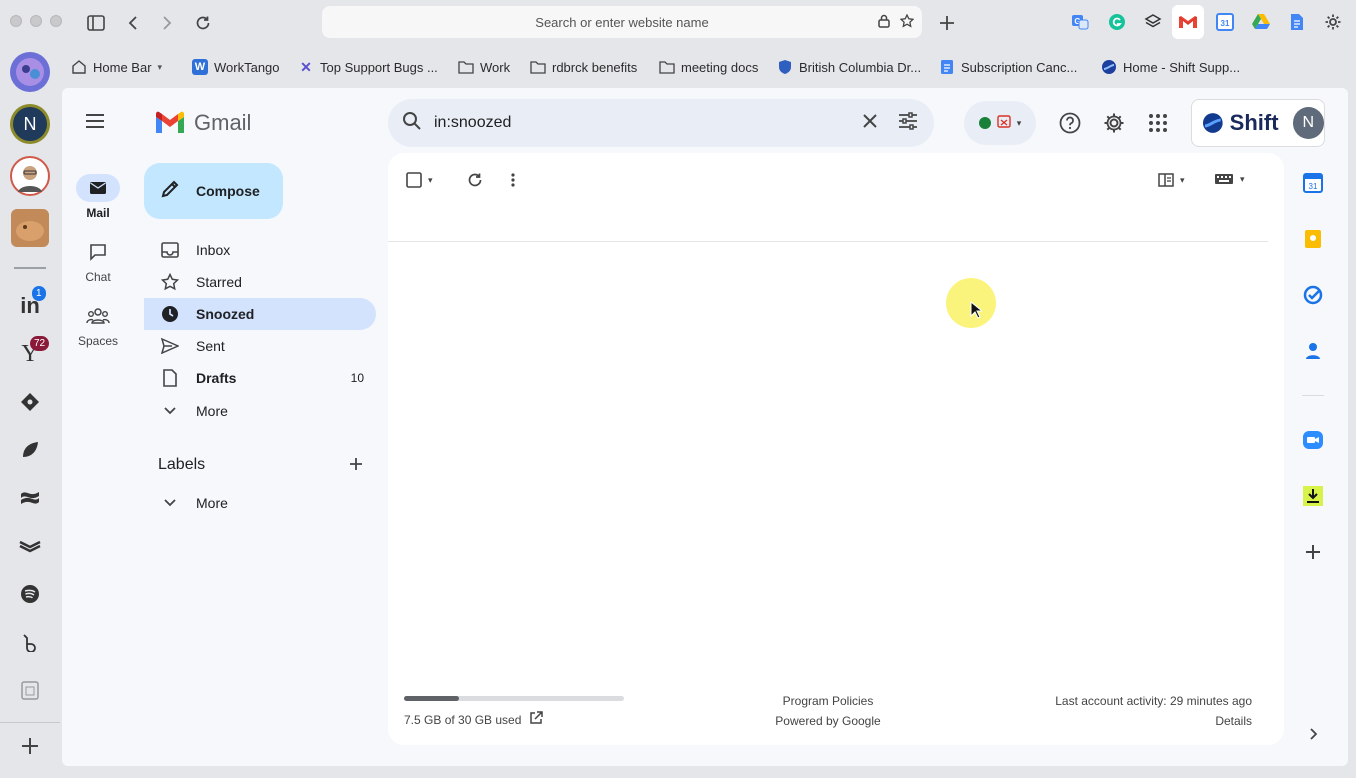  What do you see at coordinates (1225, 22) in the screenshot?
I see `calendar-extension-icon: 31` at bounding box center [1225, 22].